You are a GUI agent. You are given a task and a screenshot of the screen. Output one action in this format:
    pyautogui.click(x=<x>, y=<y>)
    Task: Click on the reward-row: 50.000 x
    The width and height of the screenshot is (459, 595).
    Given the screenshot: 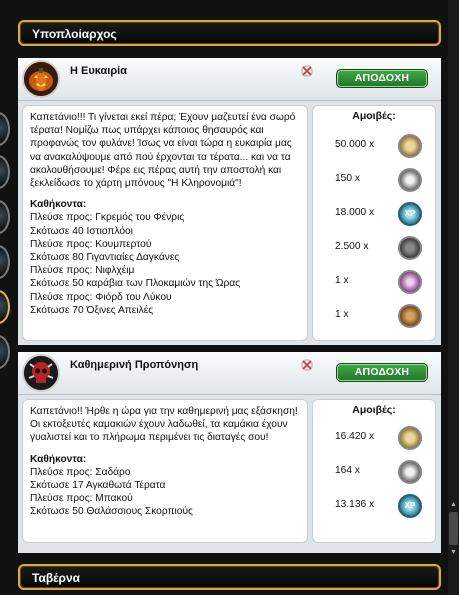 What is the action you would take?
    pyautogui.click(x=375, y=146)
    